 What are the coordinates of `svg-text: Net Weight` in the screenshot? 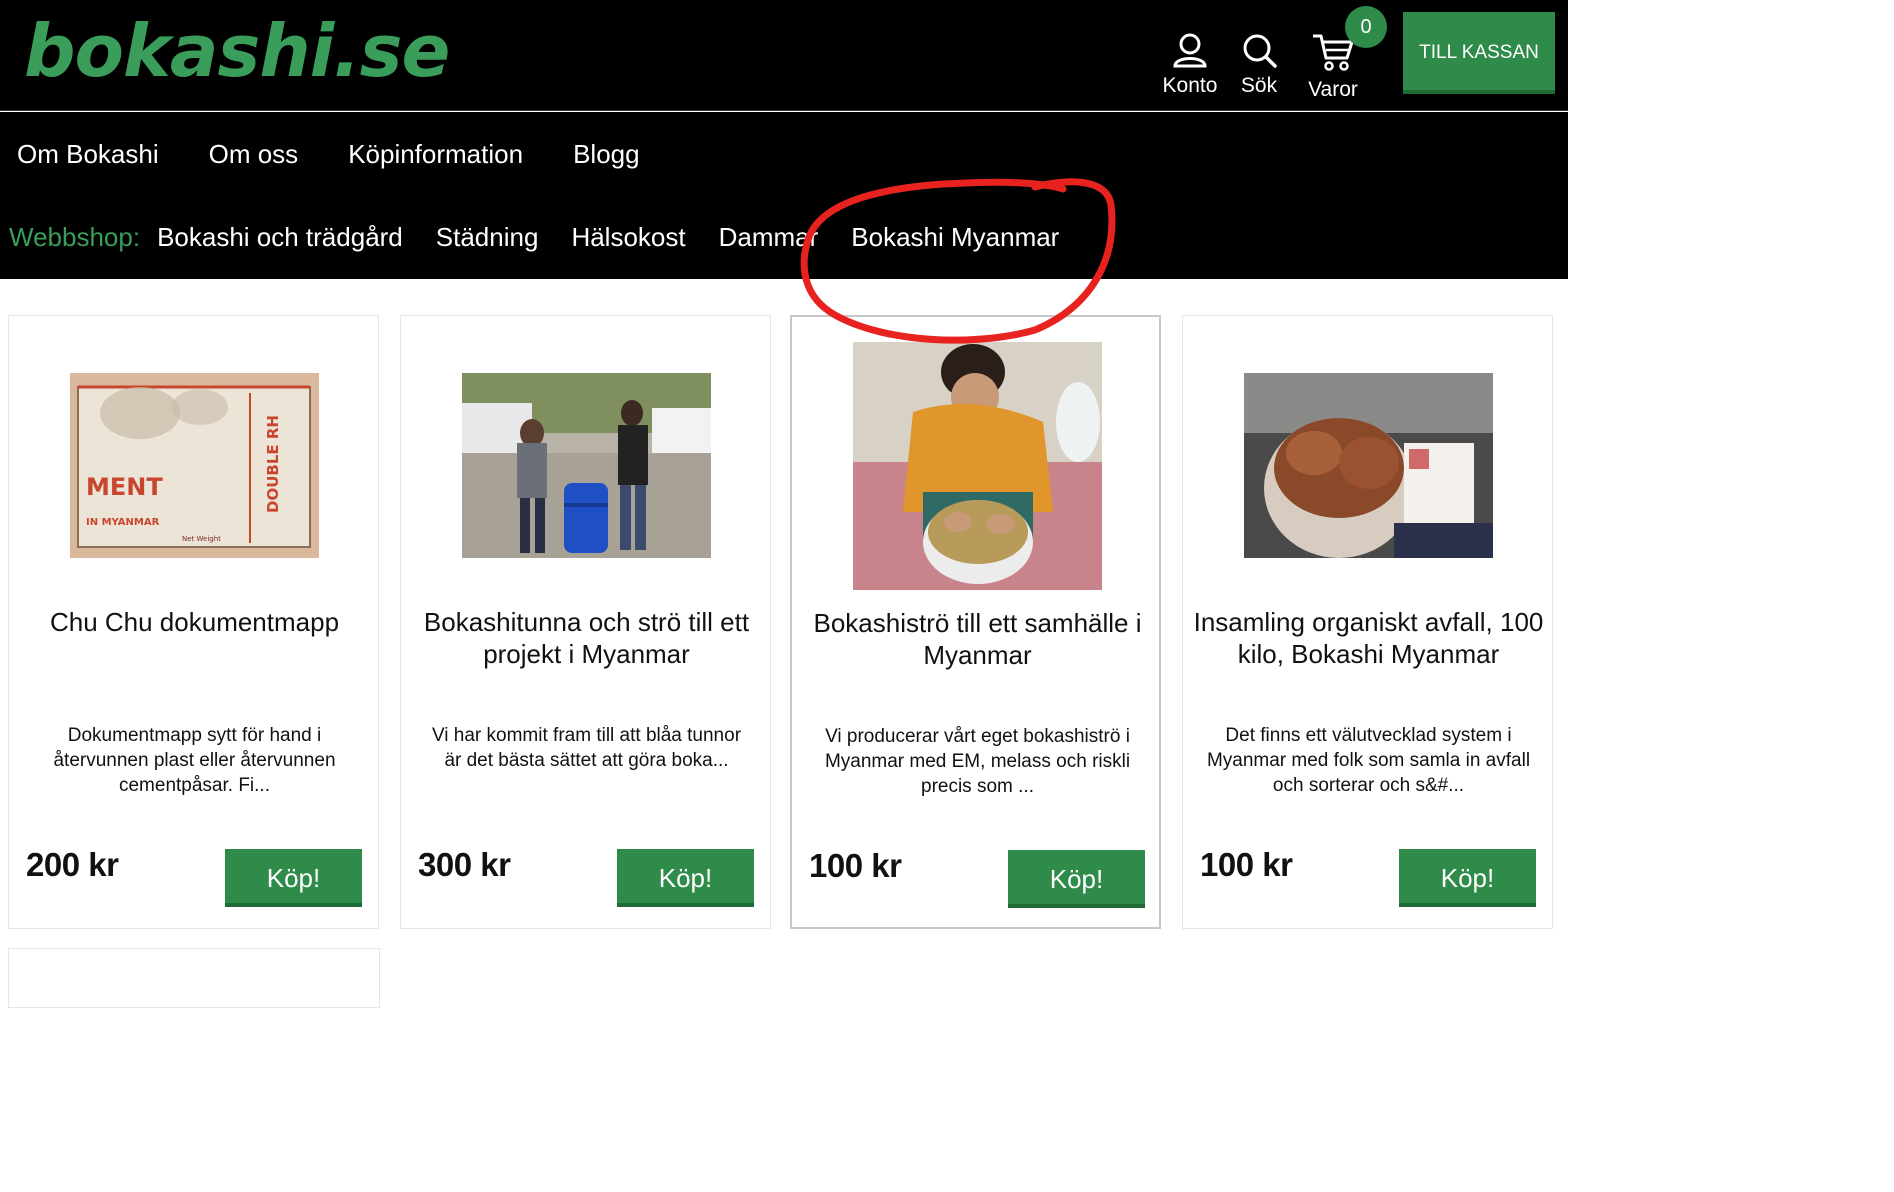 It's located at (201, 539).